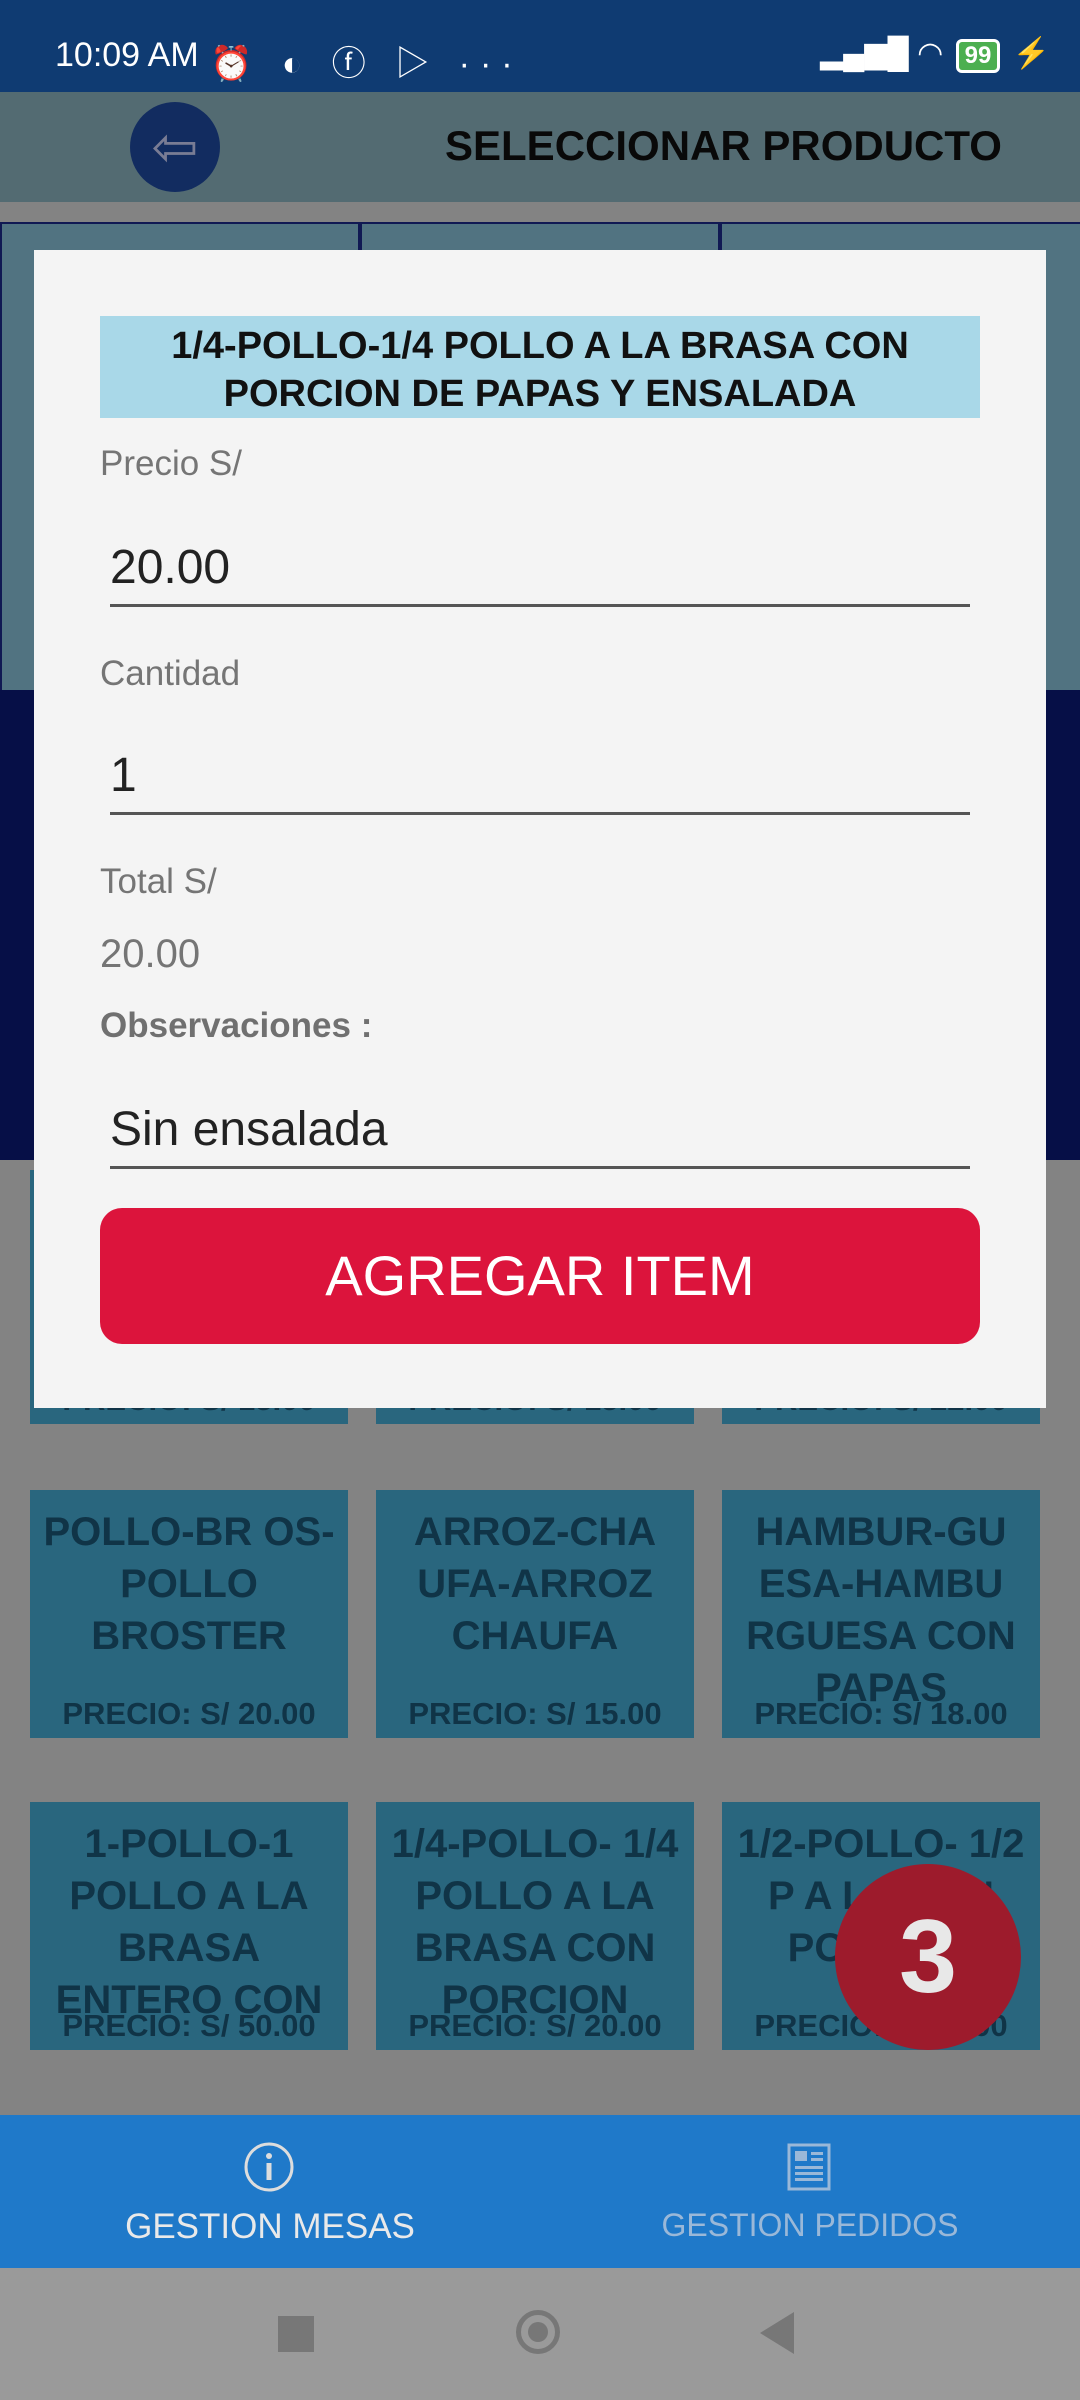 Image resolution: width=1080 pixels, height=2400 pixels. What do you see at coordinates (158, 881) in the screenshot?
I see `total-label: Total S/` at bounding box center [158, 881].